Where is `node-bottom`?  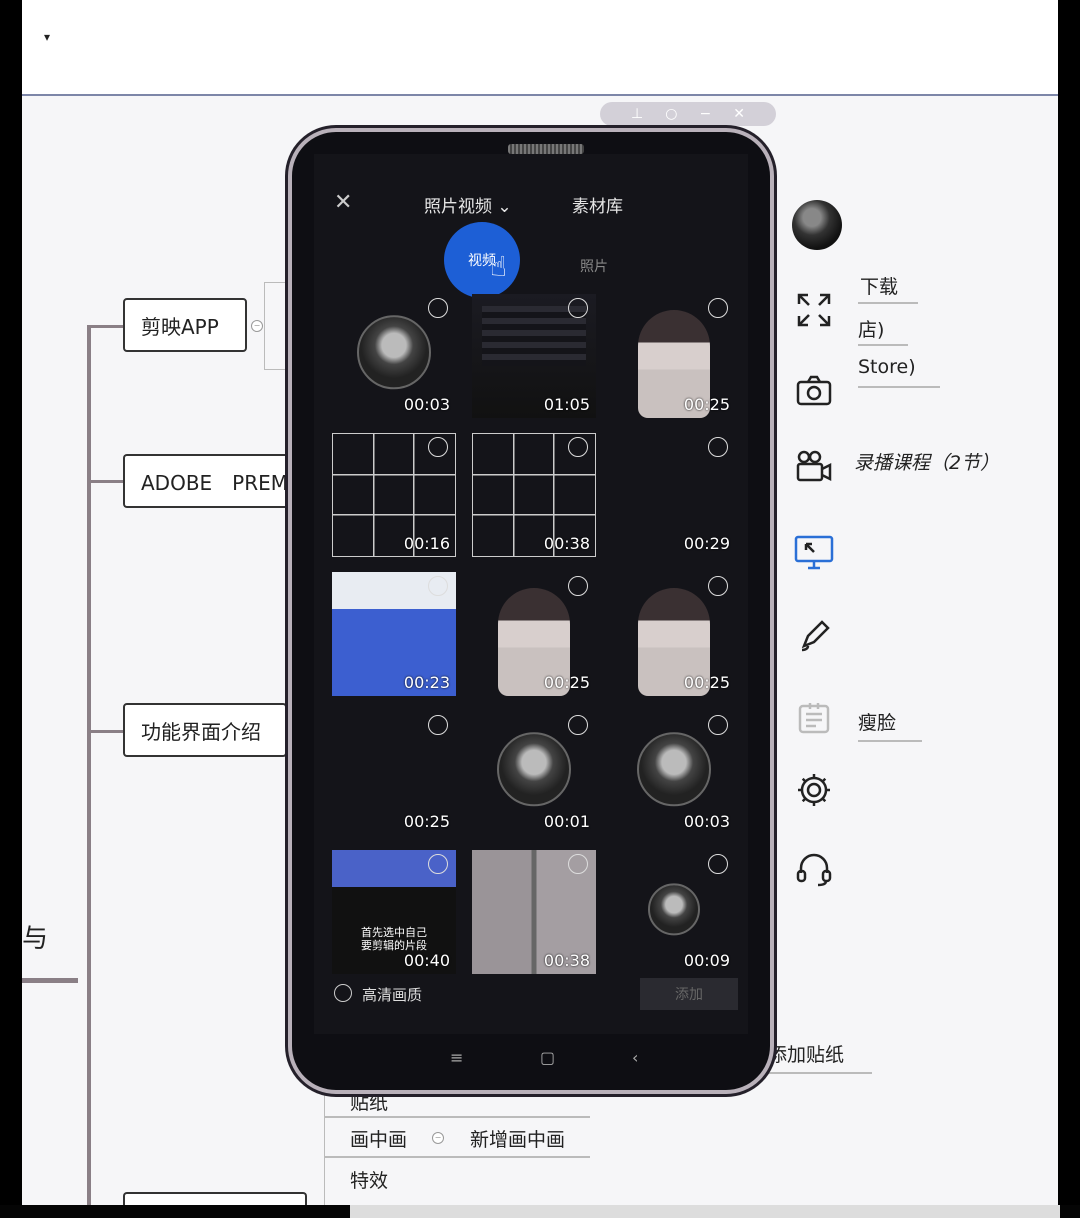
node-bottom is located at coordinates (215, 1198).